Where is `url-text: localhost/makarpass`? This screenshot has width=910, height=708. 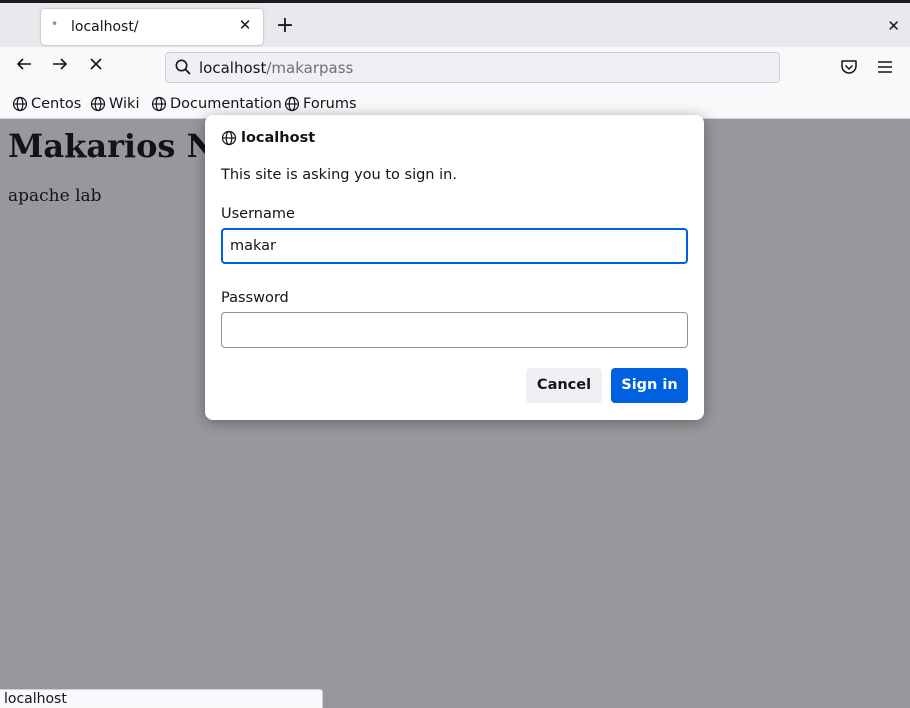 url-text: localhost/makarpass is located at coordinates (276, 68).